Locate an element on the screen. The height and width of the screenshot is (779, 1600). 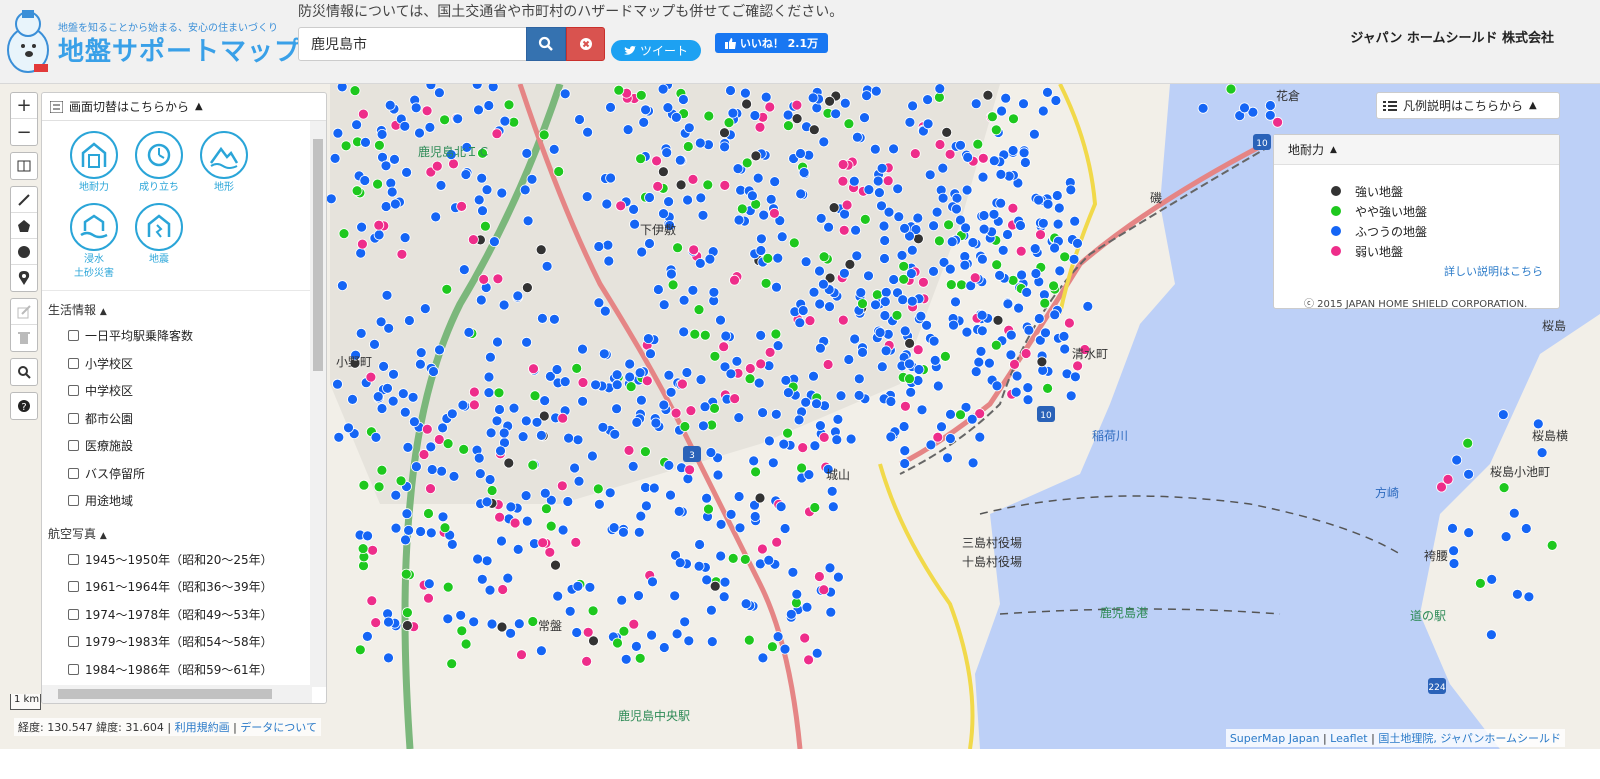
scroll-thumb is located at coordinates (165, 694).